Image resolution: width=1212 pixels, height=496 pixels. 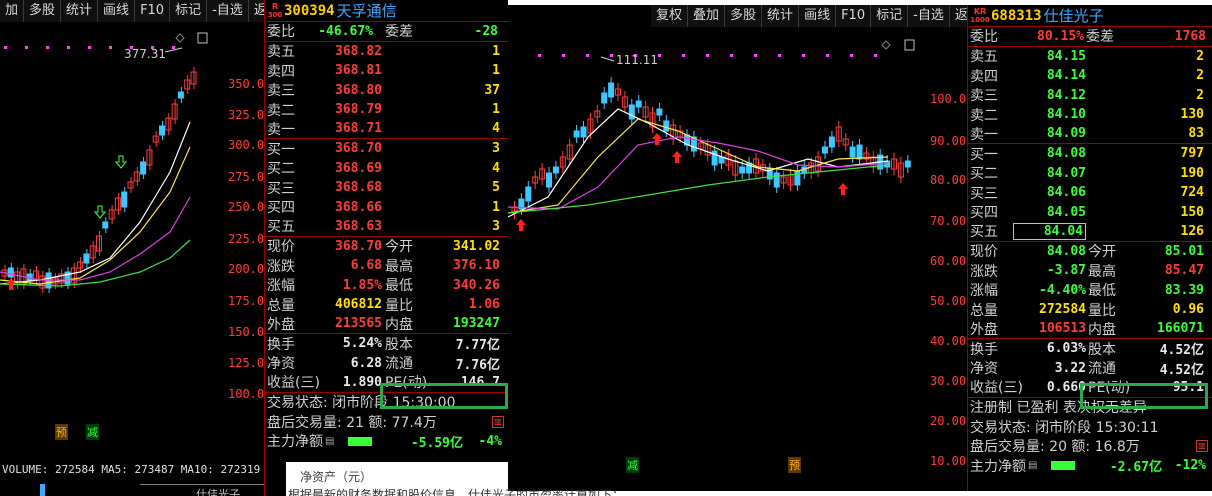 What do you see at coordinates (1180, 329) in the screenshot?
I see `stat-value: 166071` at bounding box center [1180, 329].